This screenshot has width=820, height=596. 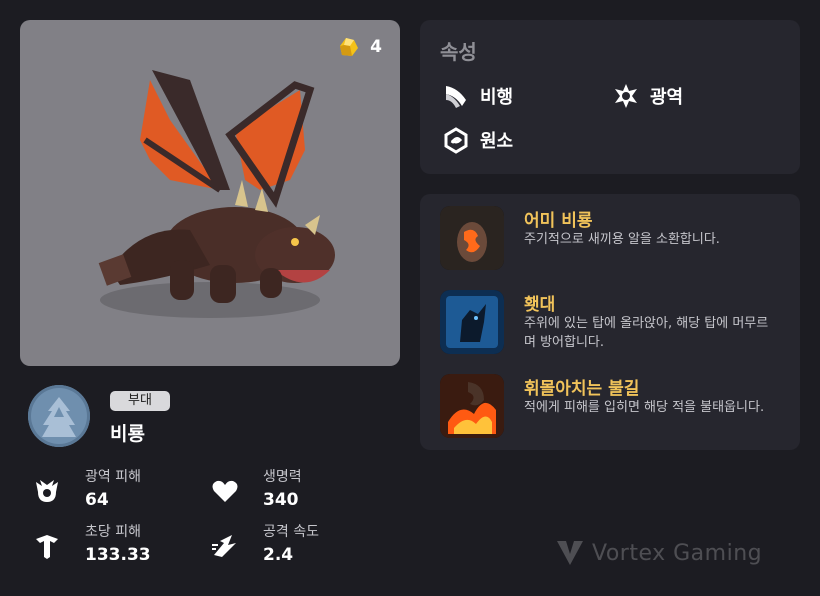 I want to click on vortex-logo-icon, so click(x=570, y=553).